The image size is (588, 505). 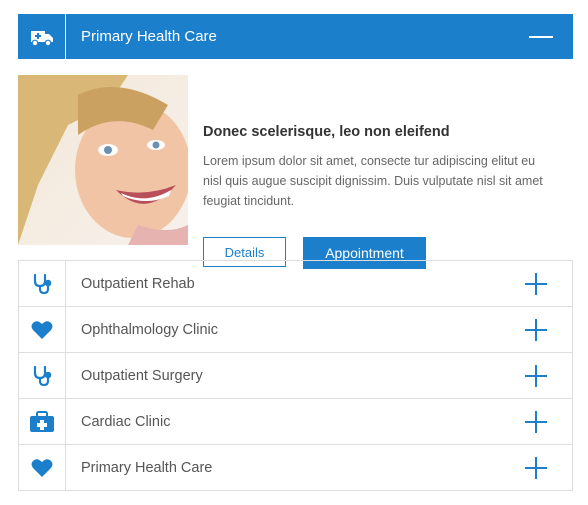 What do you see at coordinates (295, 284) in the screenshot?
I see `accordion-item-outpatient-rehab: Outpatient Rehab` at bounding box center [295, 284].